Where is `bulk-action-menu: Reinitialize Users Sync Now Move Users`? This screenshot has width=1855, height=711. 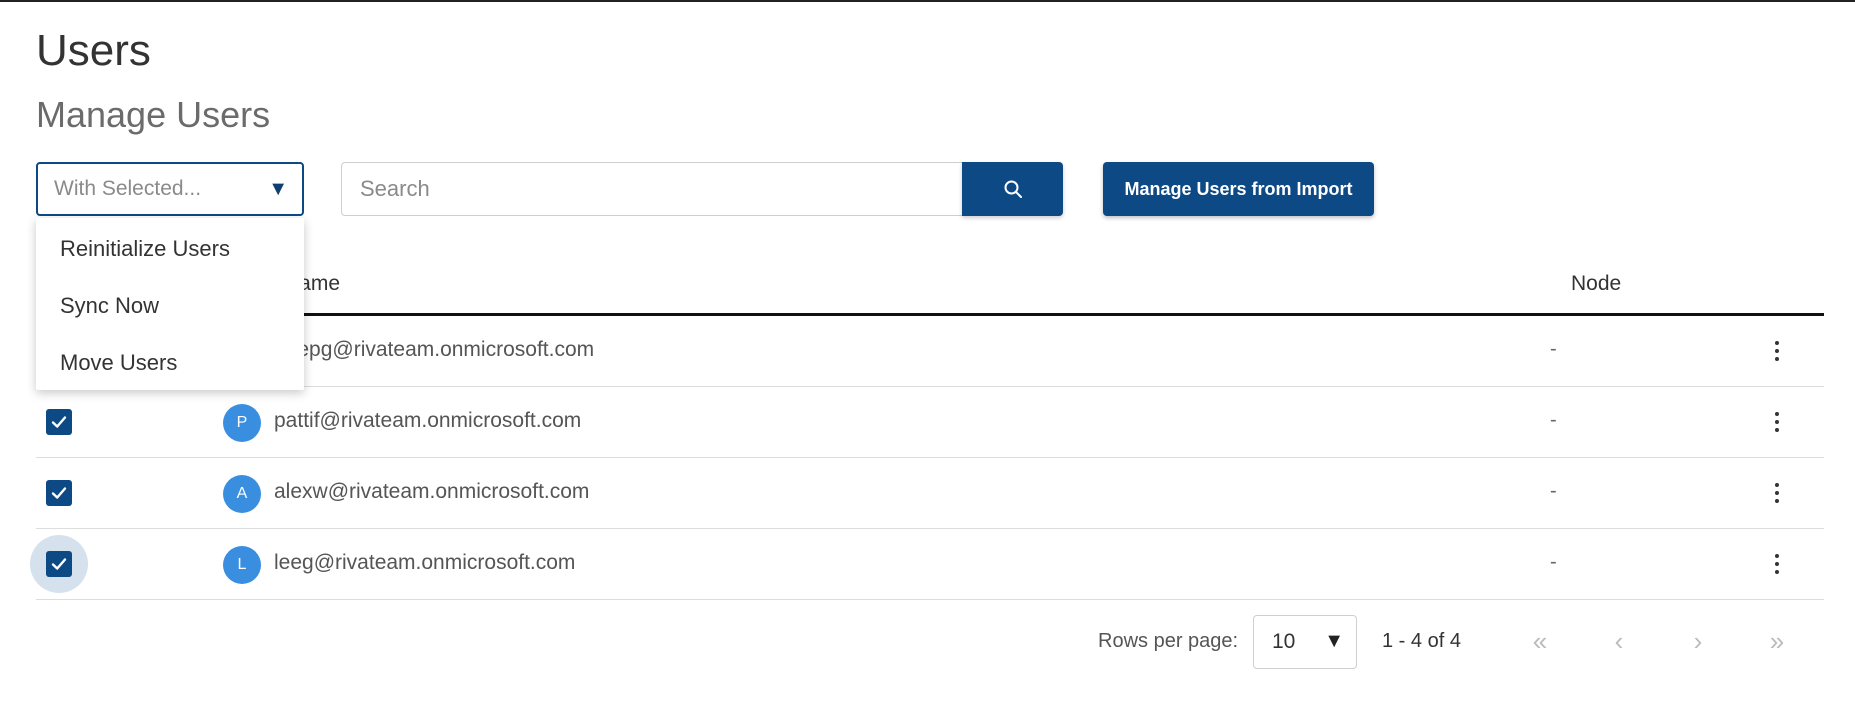 bulk-action-menu: Reinitialize Users Sync Now Move Users is located at coordinates (170, 304).